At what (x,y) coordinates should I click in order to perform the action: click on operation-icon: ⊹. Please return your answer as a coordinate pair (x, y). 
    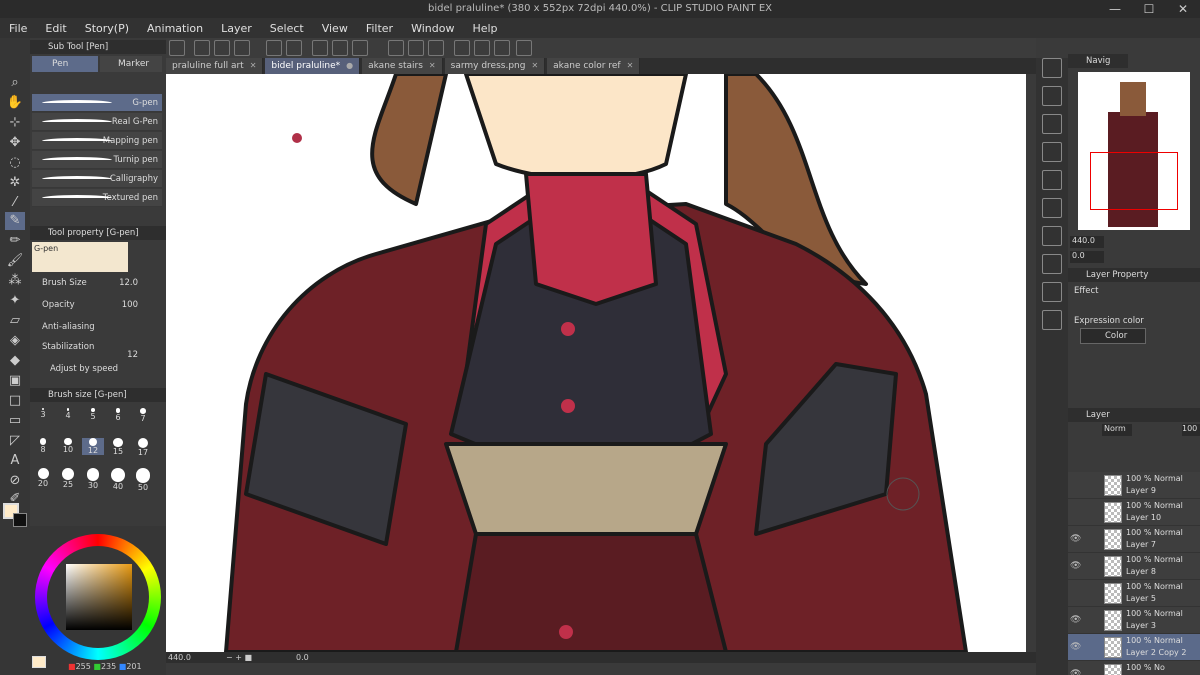
    Looking at the image, I should click on (15, 123).